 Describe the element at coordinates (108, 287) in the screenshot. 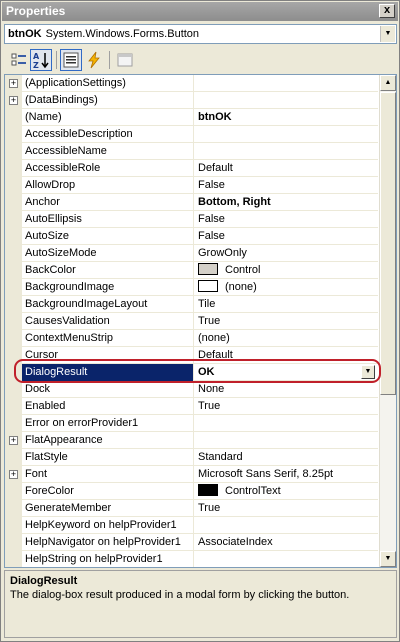

I see `property-name: BackgroundImage` at that location.